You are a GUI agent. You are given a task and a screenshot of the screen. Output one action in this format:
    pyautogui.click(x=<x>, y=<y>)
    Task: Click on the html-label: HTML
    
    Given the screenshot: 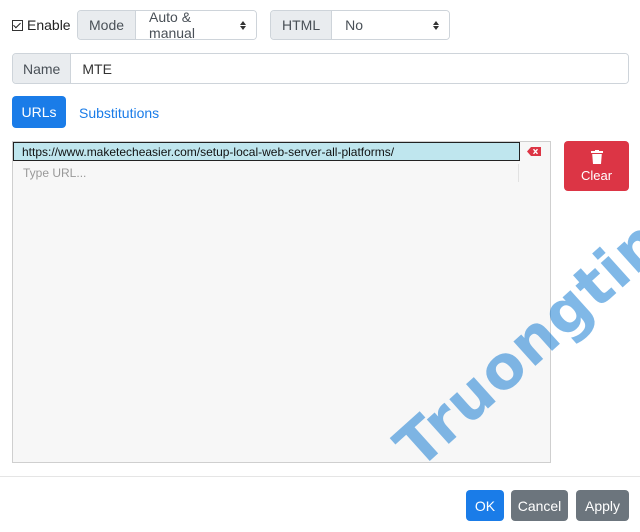 What is the action you would take?
    pyautogui.click(x=302, y=25)
    